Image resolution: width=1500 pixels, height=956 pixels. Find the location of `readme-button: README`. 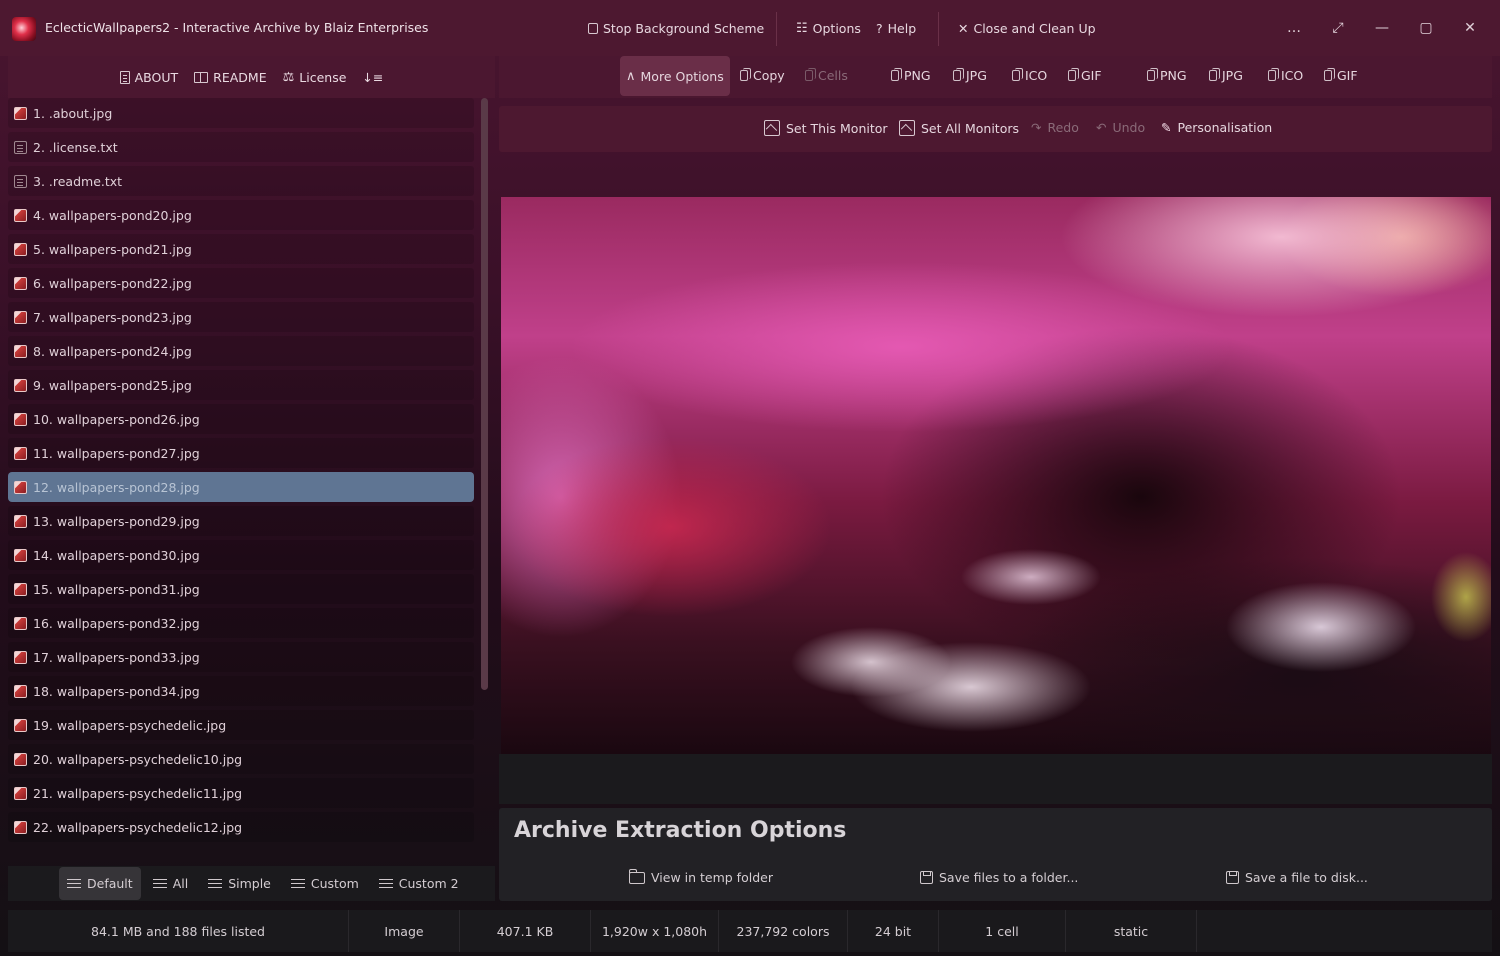

readme-button: README is located at coordinates (230, 77).